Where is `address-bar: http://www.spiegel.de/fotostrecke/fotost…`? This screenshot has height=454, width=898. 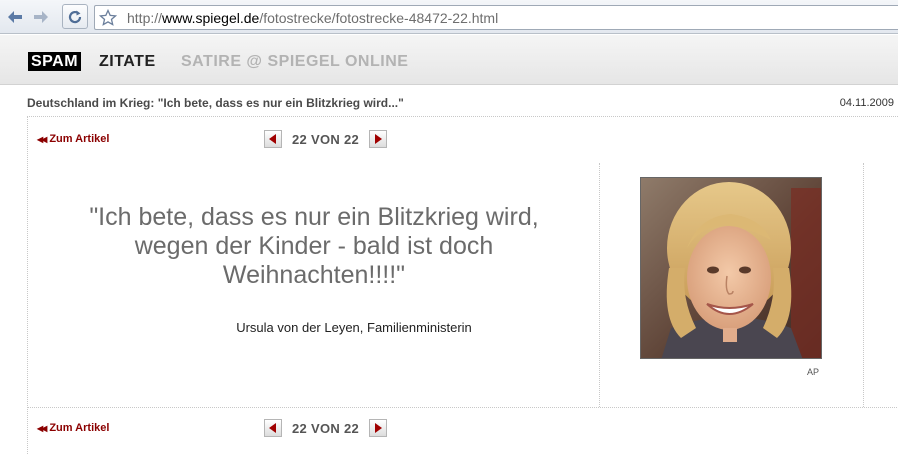
address-bar: http://www.spiegel.de/fotostrecke/fotost… is located at coordinates (496, 17).